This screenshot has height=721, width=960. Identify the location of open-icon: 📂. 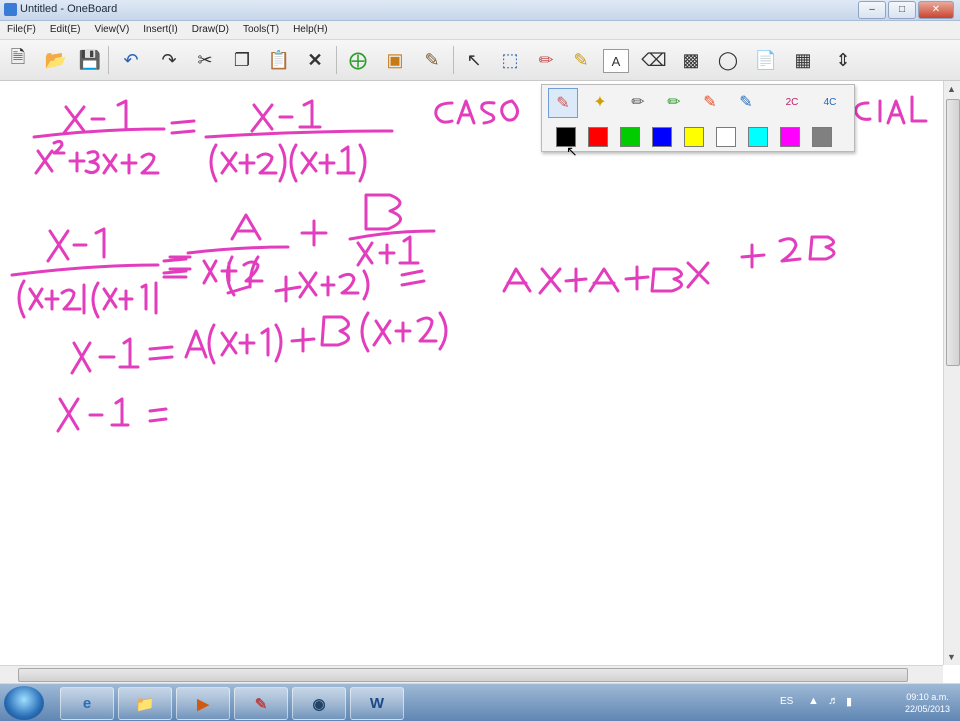
(56, 60).